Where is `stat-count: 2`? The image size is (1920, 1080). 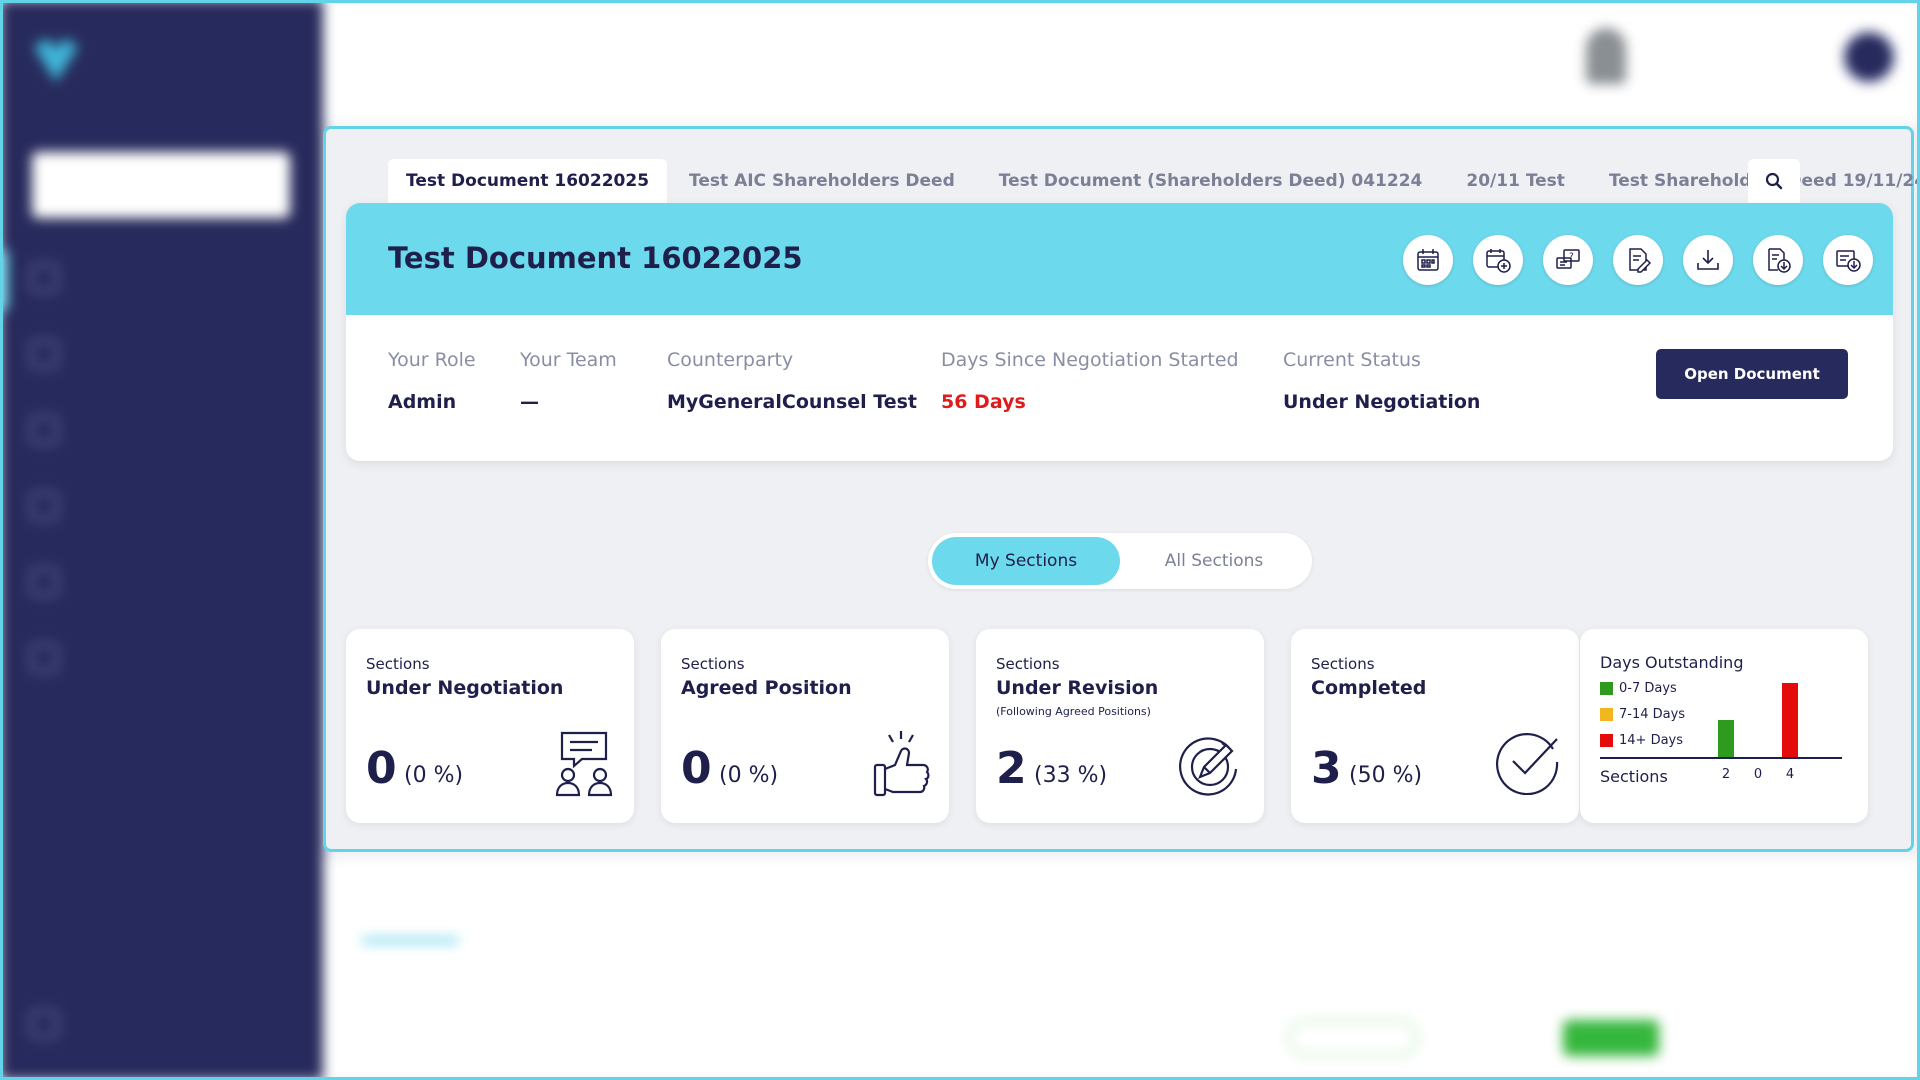 stat-count: 2 is located at coordinates (1011, 768).